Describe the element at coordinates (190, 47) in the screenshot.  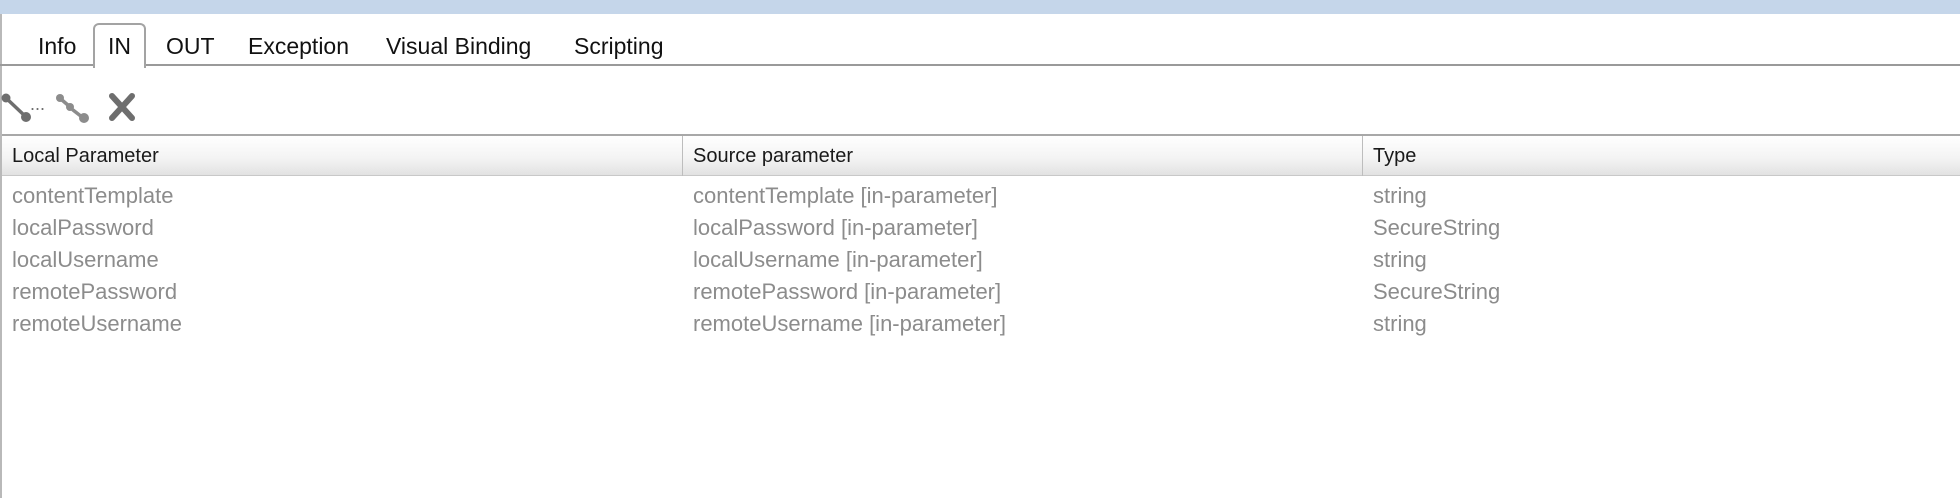
I see `tab-out: OUT` at that location.